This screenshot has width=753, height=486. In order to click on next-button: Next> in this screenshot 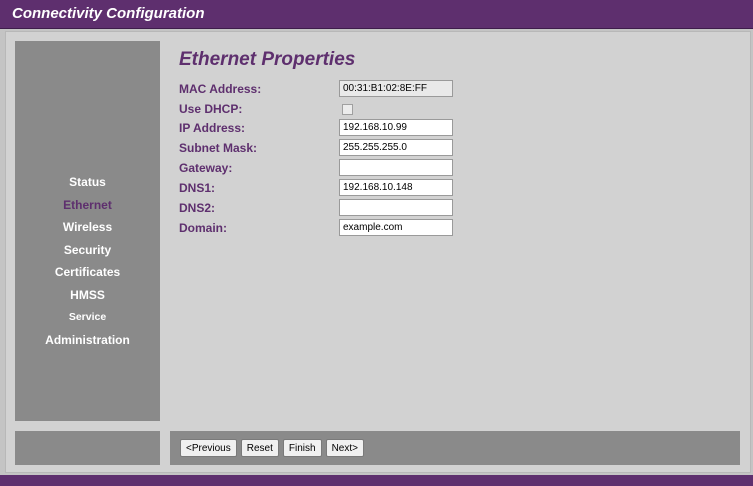, I will do `click(344, 448)`.